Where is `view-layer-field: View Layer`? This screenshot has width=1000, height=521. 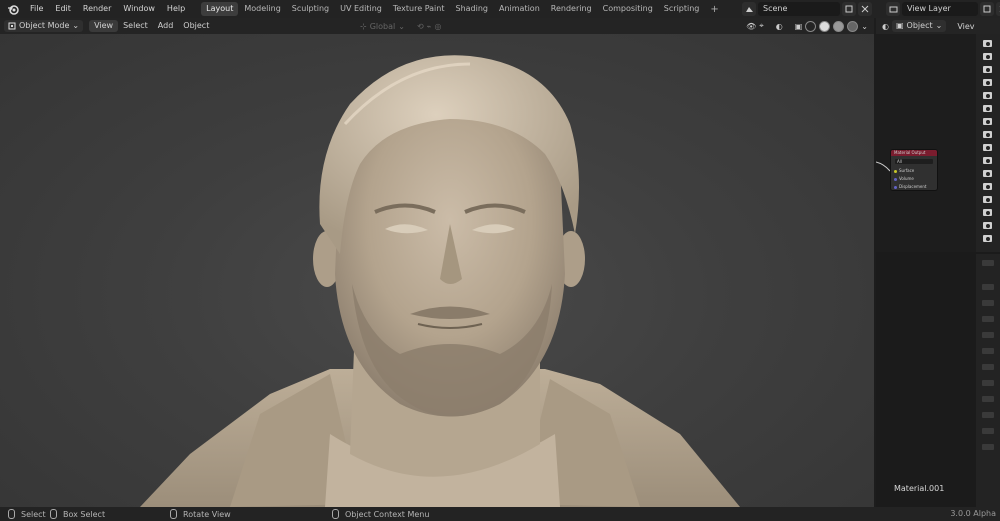 view-layer-field: View Layer is located at coordinates (940, 9).